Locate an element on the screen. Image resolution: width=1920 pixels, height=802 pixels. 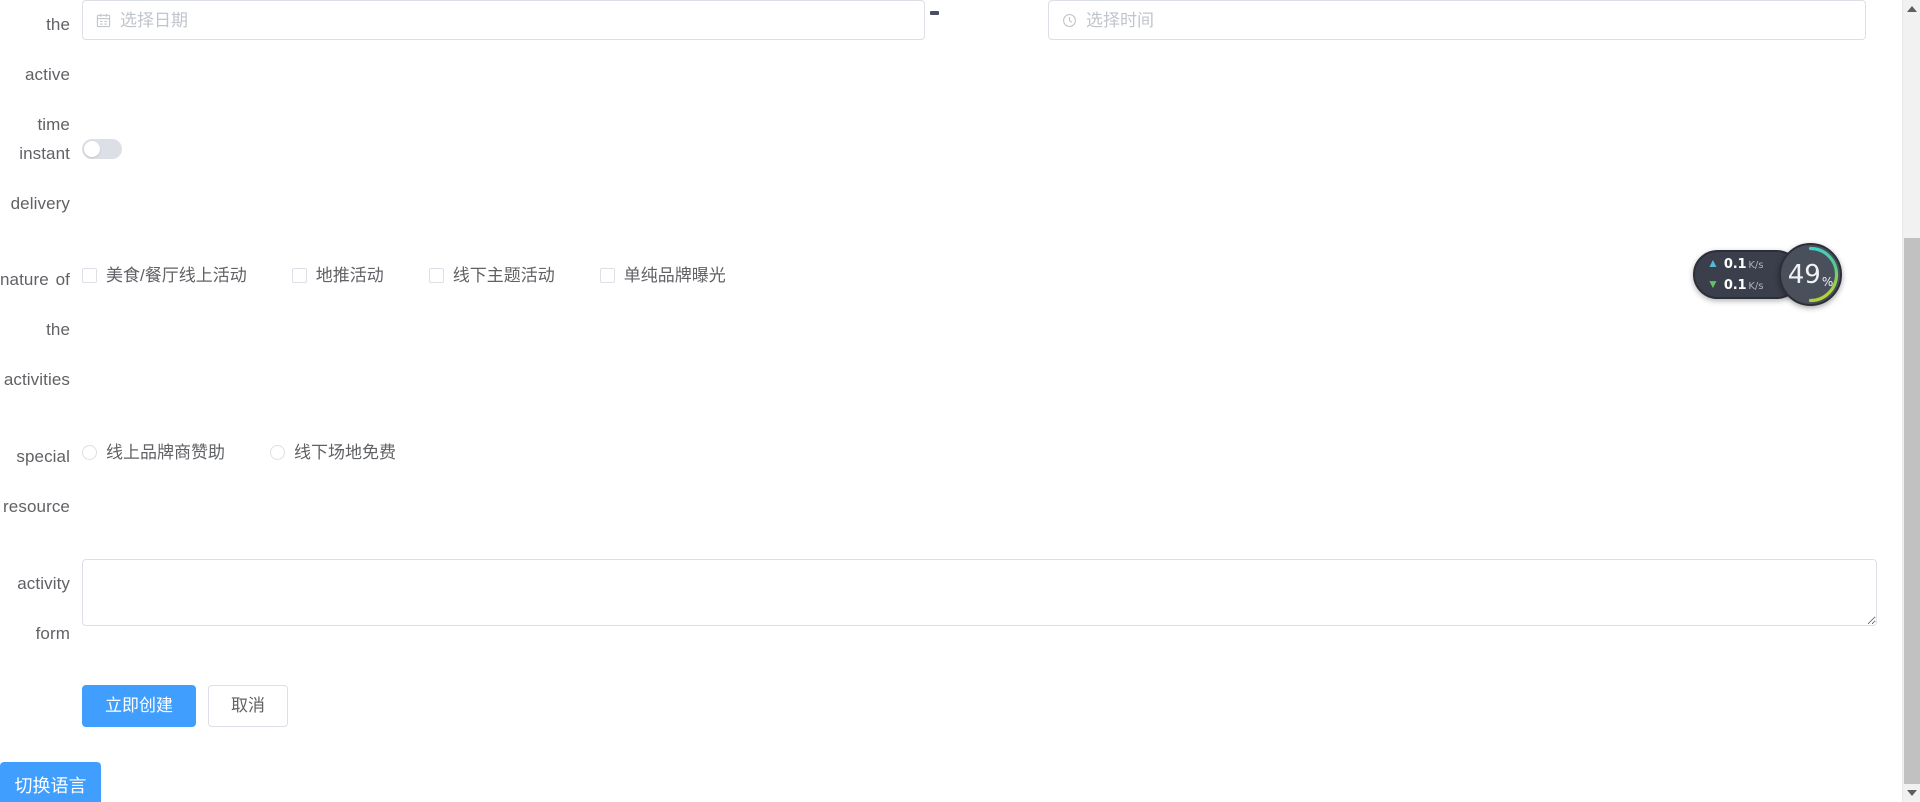
form-row-actions: 立即创建 取消 is located at coordinates (951, 706).